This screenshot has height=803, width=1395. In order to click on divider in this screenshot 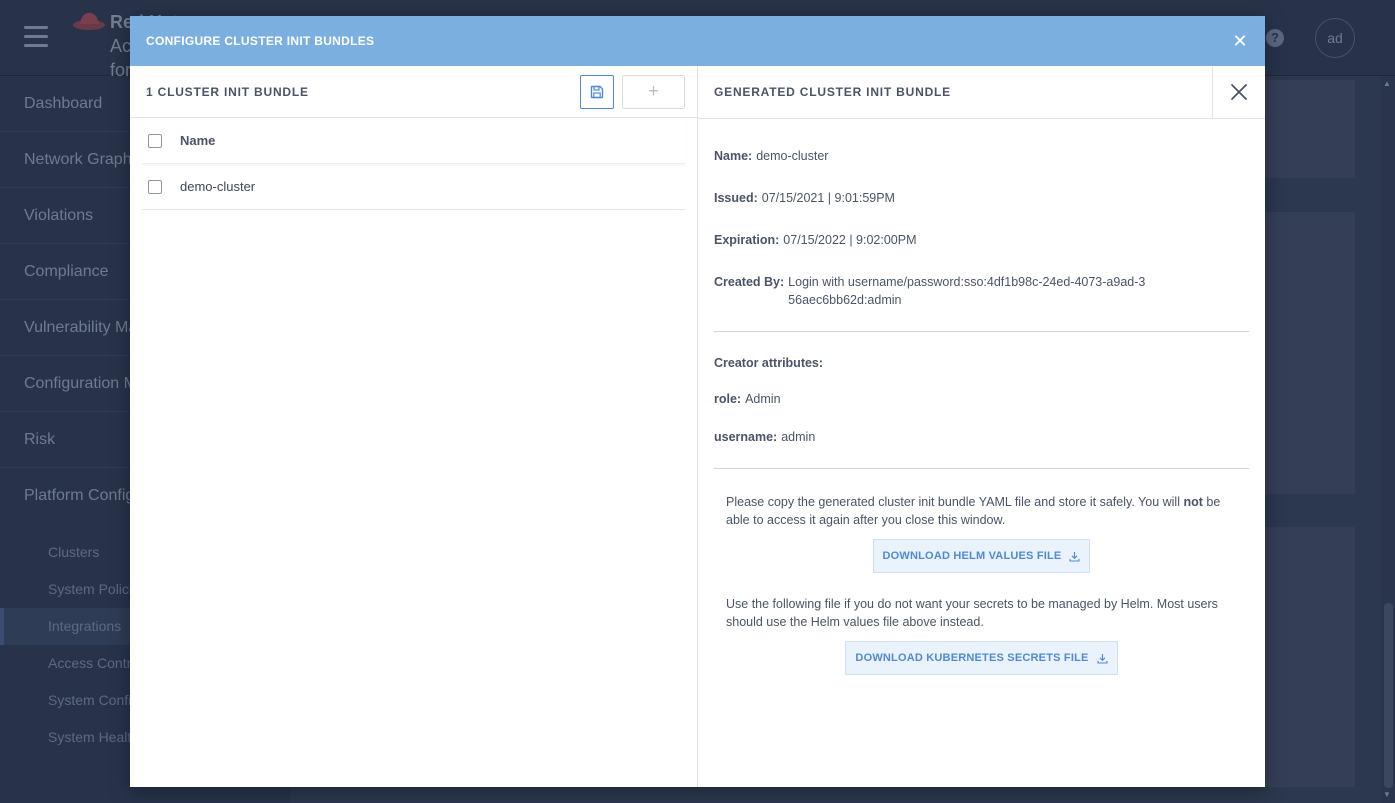, I will do `click(981, 331)`.